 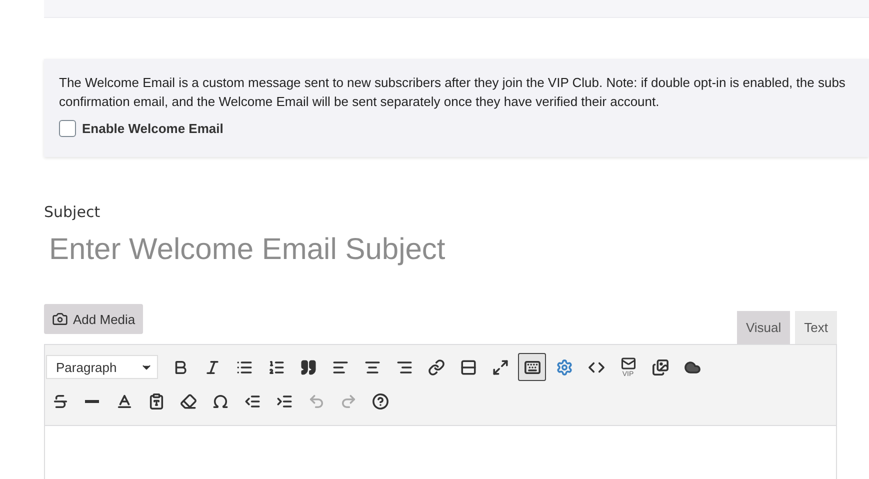 I want to click on checkbox-label: Enable Welcome Email, so click(x=153, y=128).